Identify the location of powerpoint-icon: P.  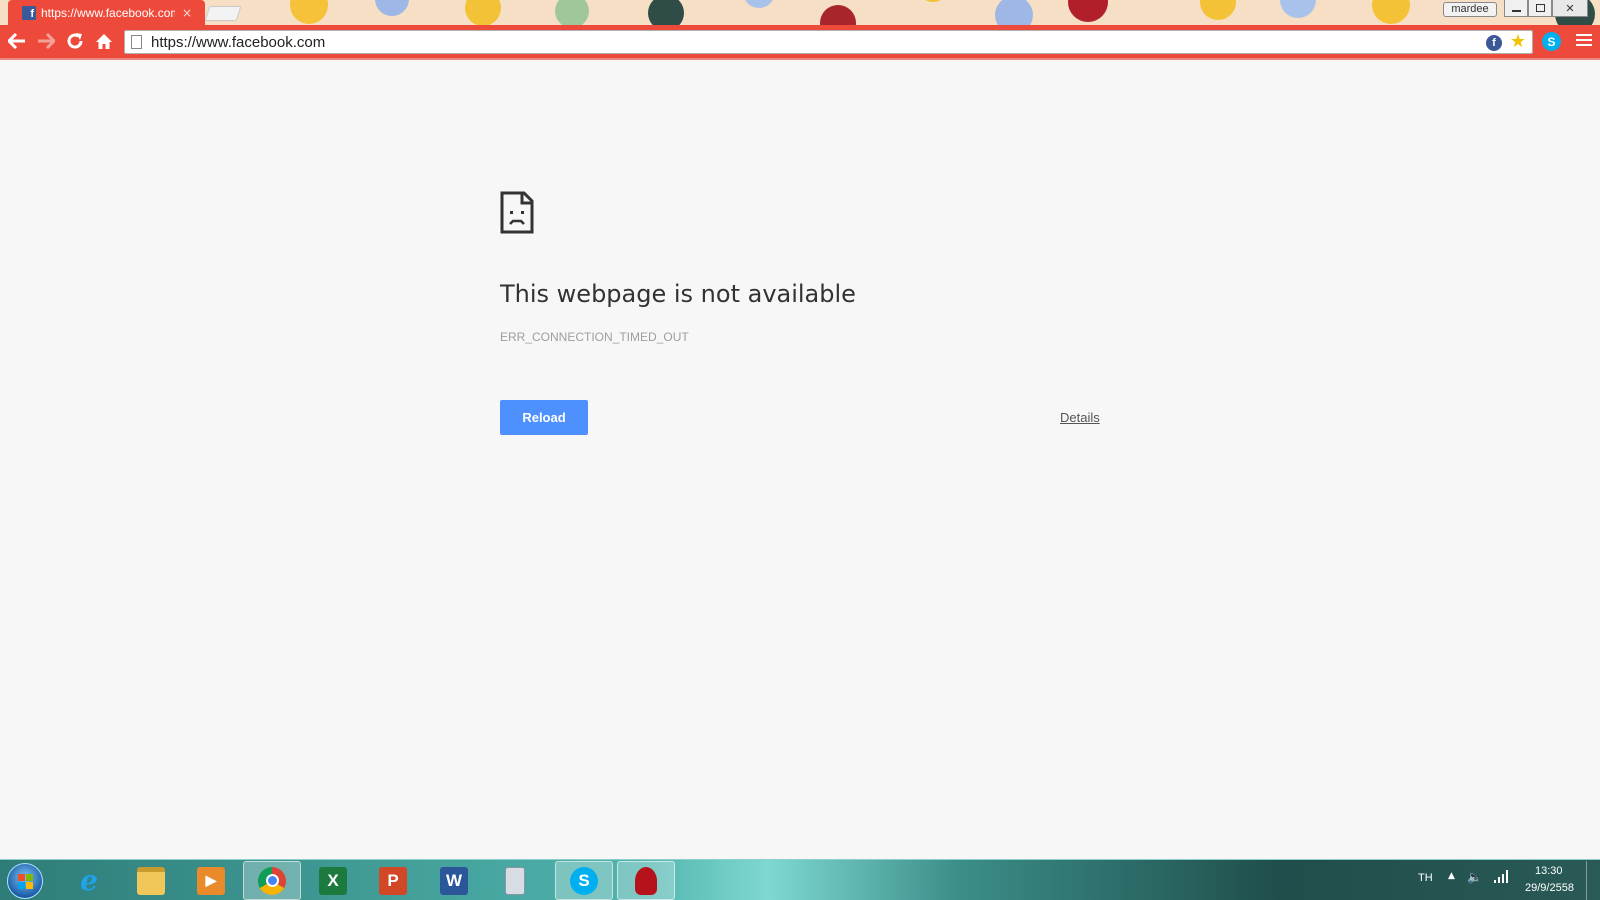
(393, 880).